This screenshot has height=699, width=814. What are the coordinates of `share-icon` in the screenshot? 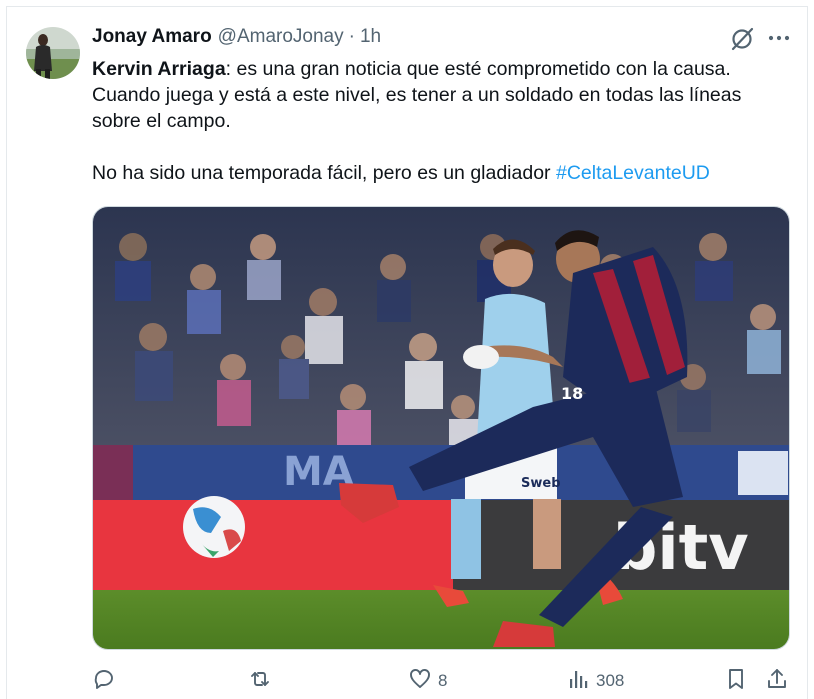 It's located at (777, 681).